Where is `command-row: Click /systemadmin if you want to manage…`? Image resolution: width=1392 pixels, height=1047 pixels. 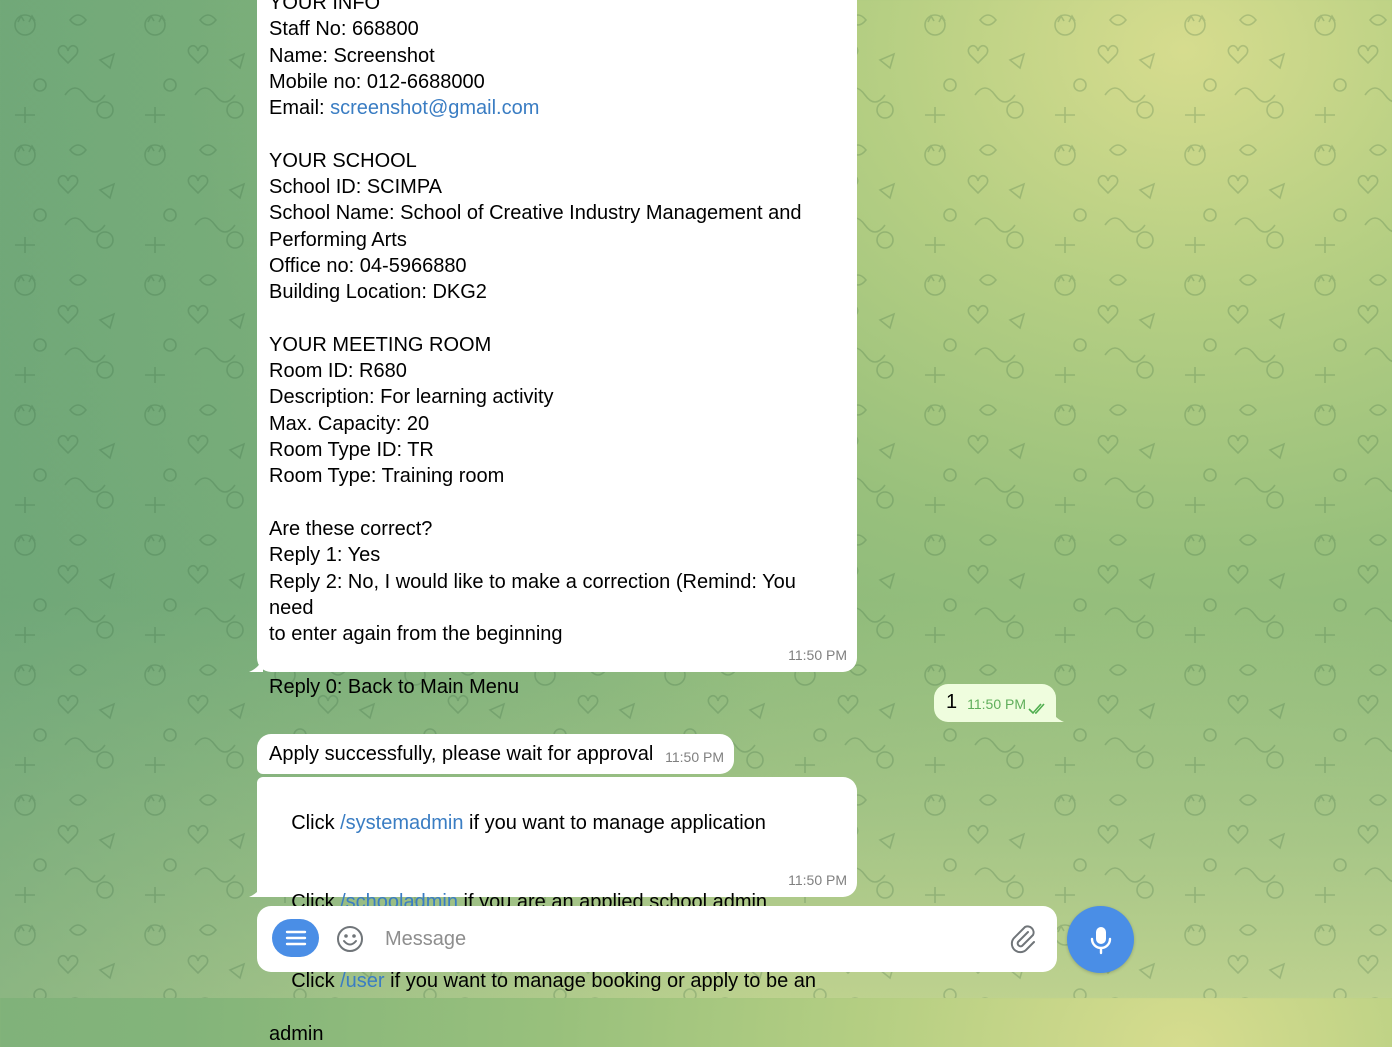
command-row: Click /systemadmin if you want to manage… is located at coordinates (557, 823).